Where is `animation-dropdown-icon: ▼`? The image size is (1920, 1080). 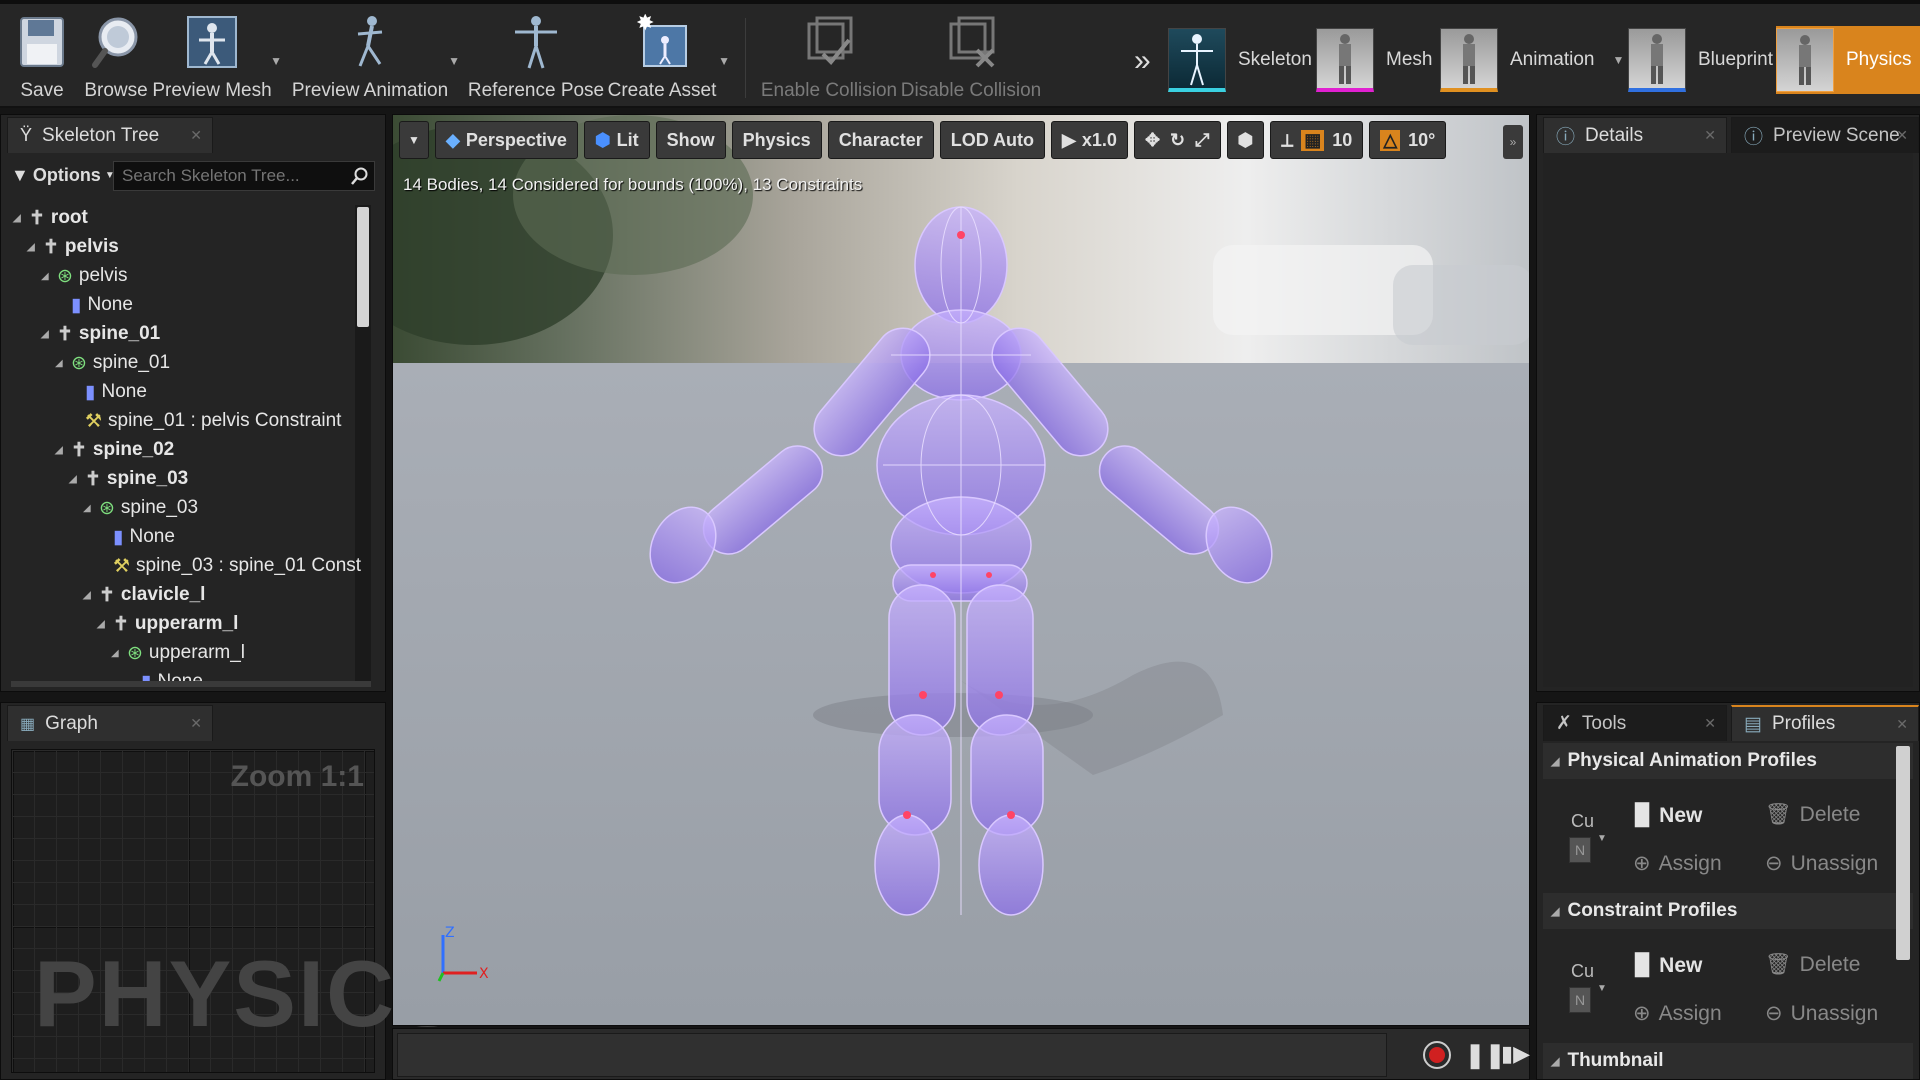
animation-dropdown-icon: ▼ is located at coordinates (1619, 60).